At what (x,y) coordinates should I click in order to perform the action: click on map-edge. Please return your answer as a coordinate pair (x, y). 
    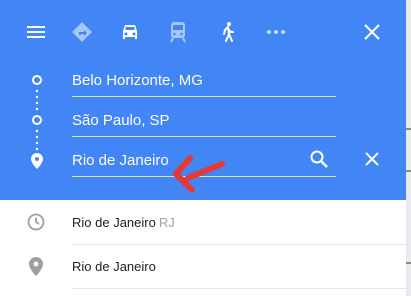
    Looking at the image, I should click on (408, 148).